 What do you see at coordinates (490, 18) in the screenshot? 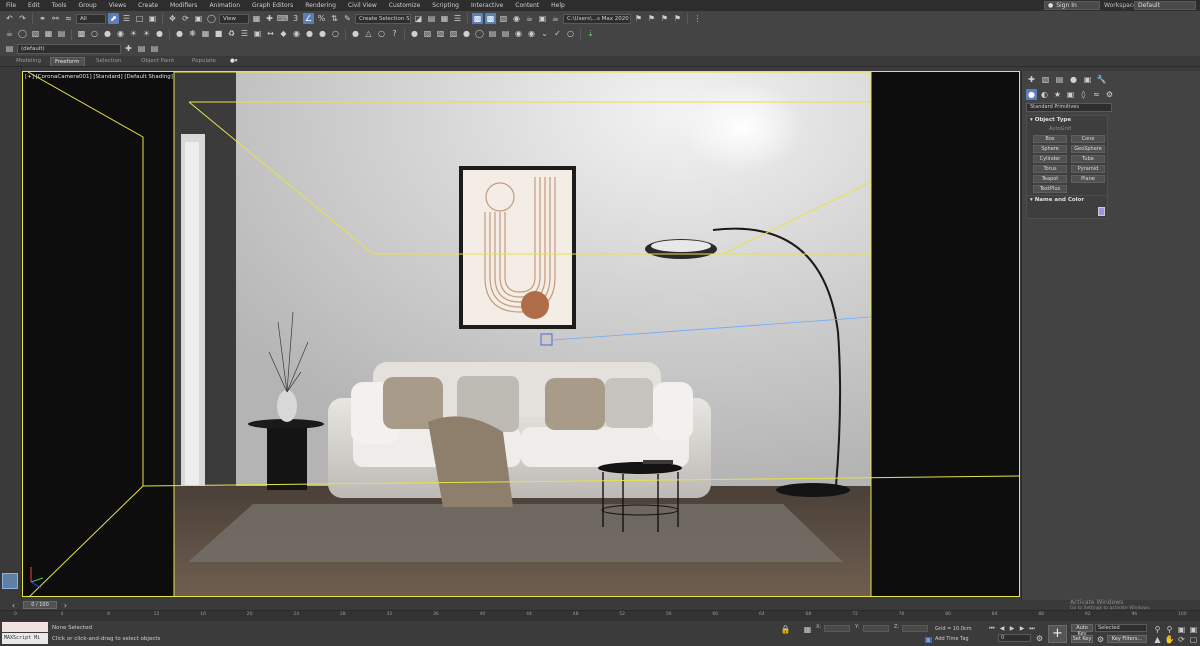
I see `curve-editor-icon: ▩` at bounding box center [490, 18].